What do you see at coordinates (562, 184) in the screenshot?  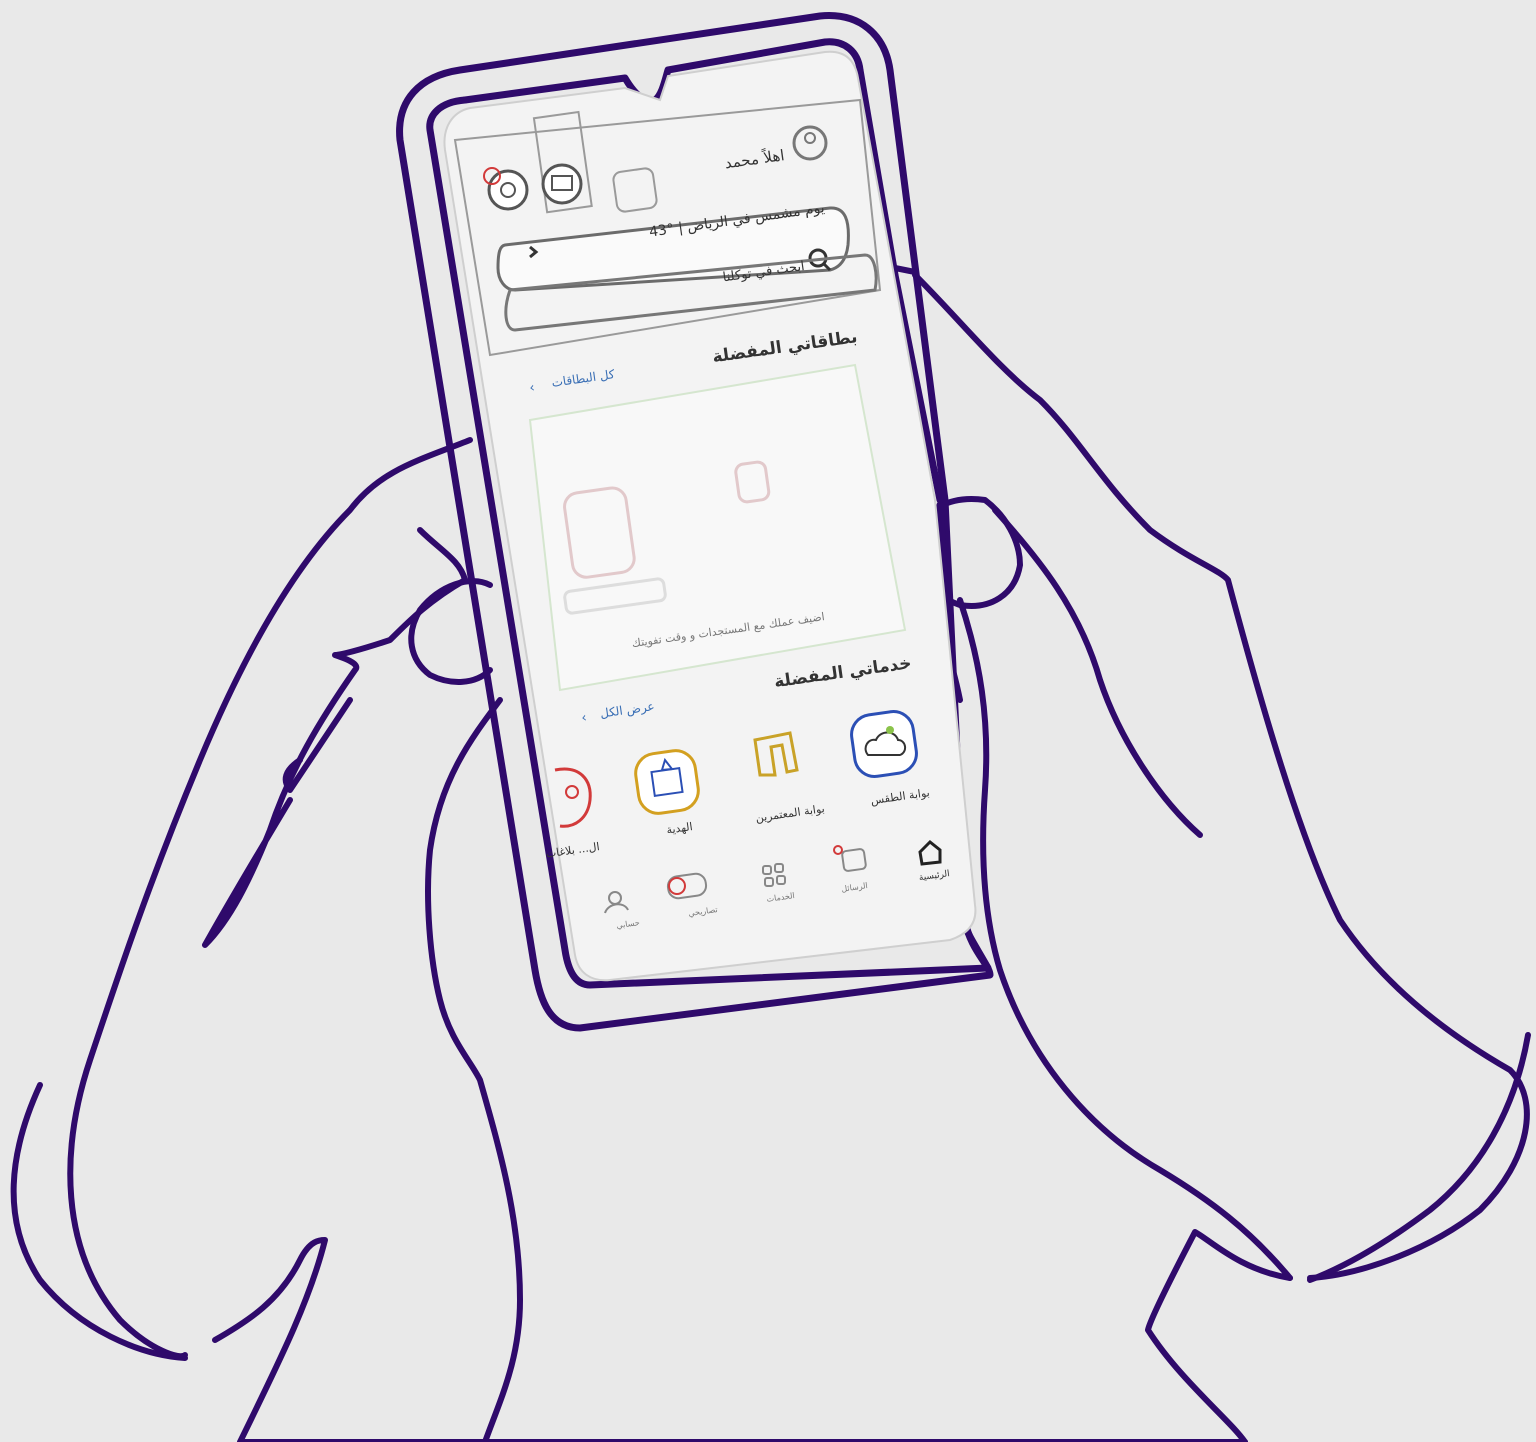 I see `notification-bell-icon` at bounding box center [562, 184].